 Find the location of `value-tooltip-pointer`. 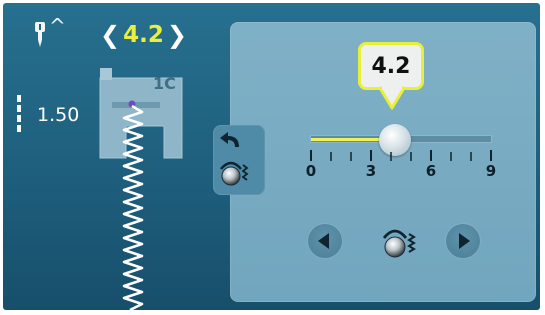

value-tooltip-pointer is located at coordinates (392, 98).